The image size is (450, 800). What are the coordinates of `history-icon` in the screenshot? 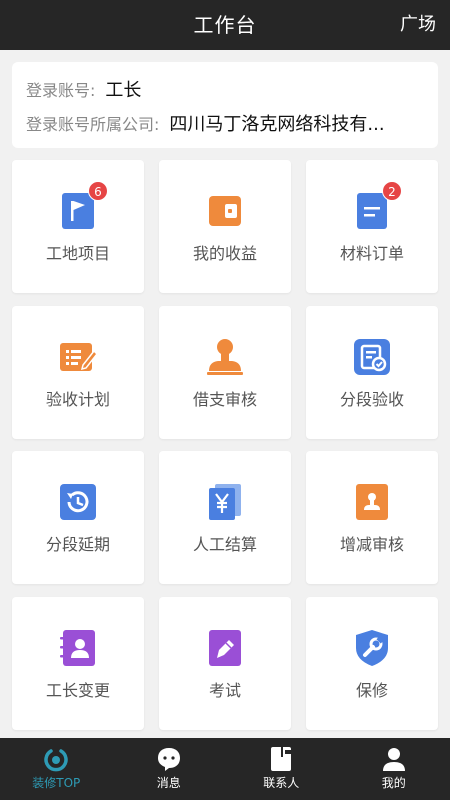 It's located at (78, 502).